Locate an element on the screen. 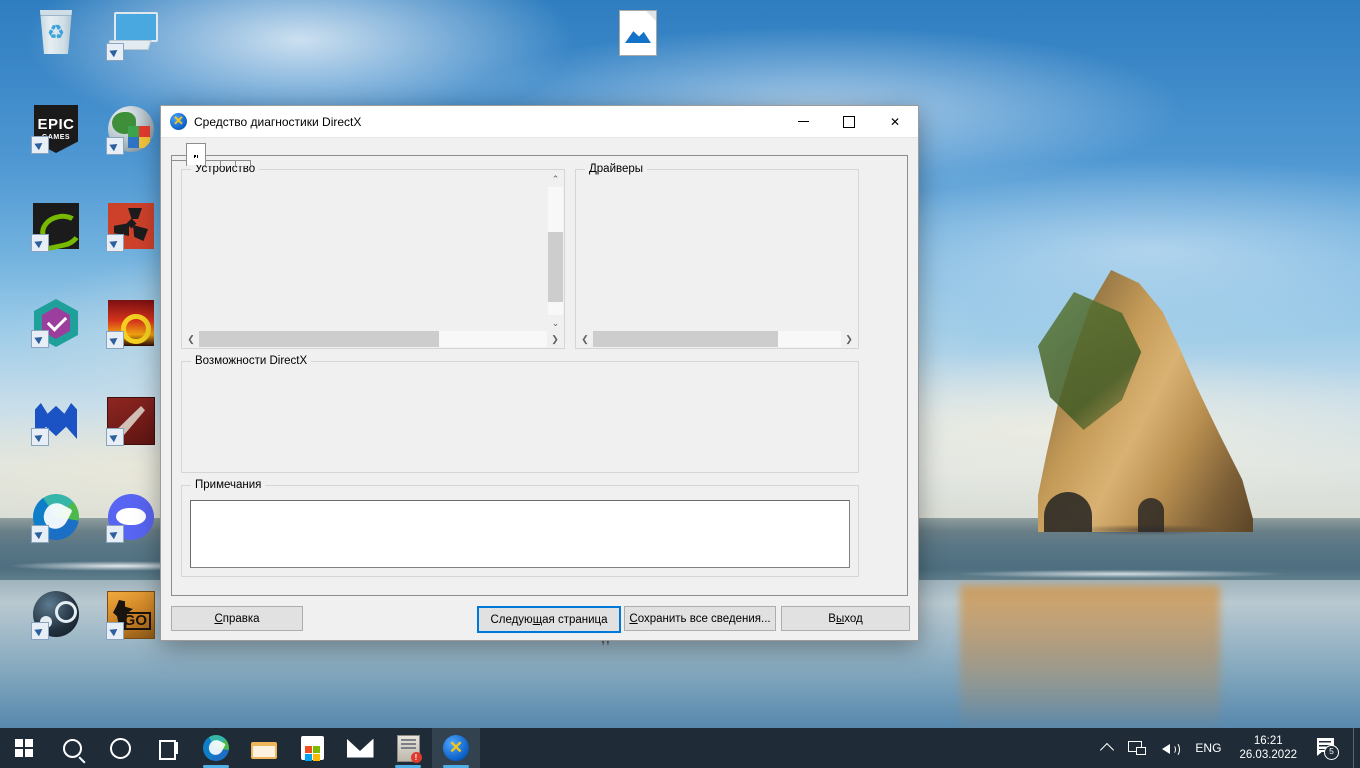 The image size is (1360, 768). drivers-horizontal-scrollbar: ❮ ❯ is located at coordinates (717, 339).